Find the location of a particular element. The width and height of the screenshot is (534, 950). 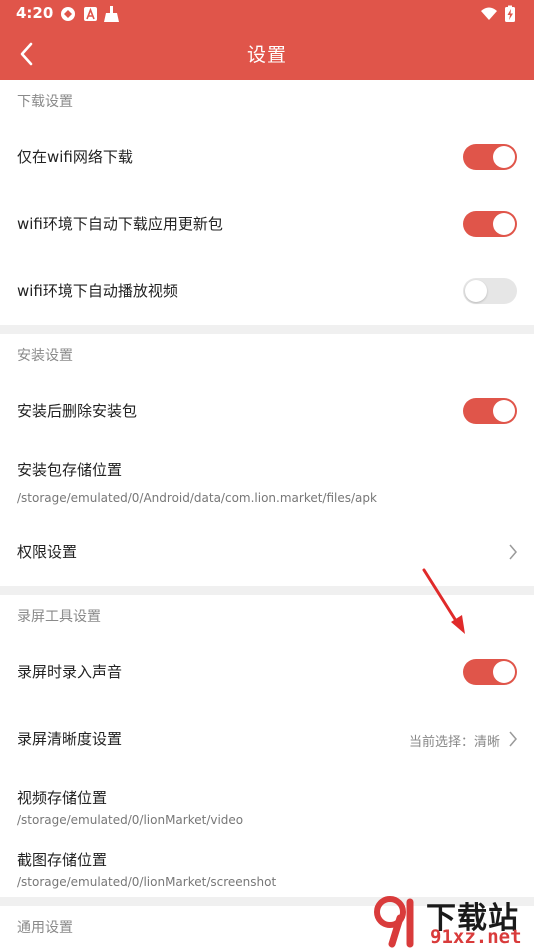

setting-label: 权限设置 is located at coordinates (47, 552).